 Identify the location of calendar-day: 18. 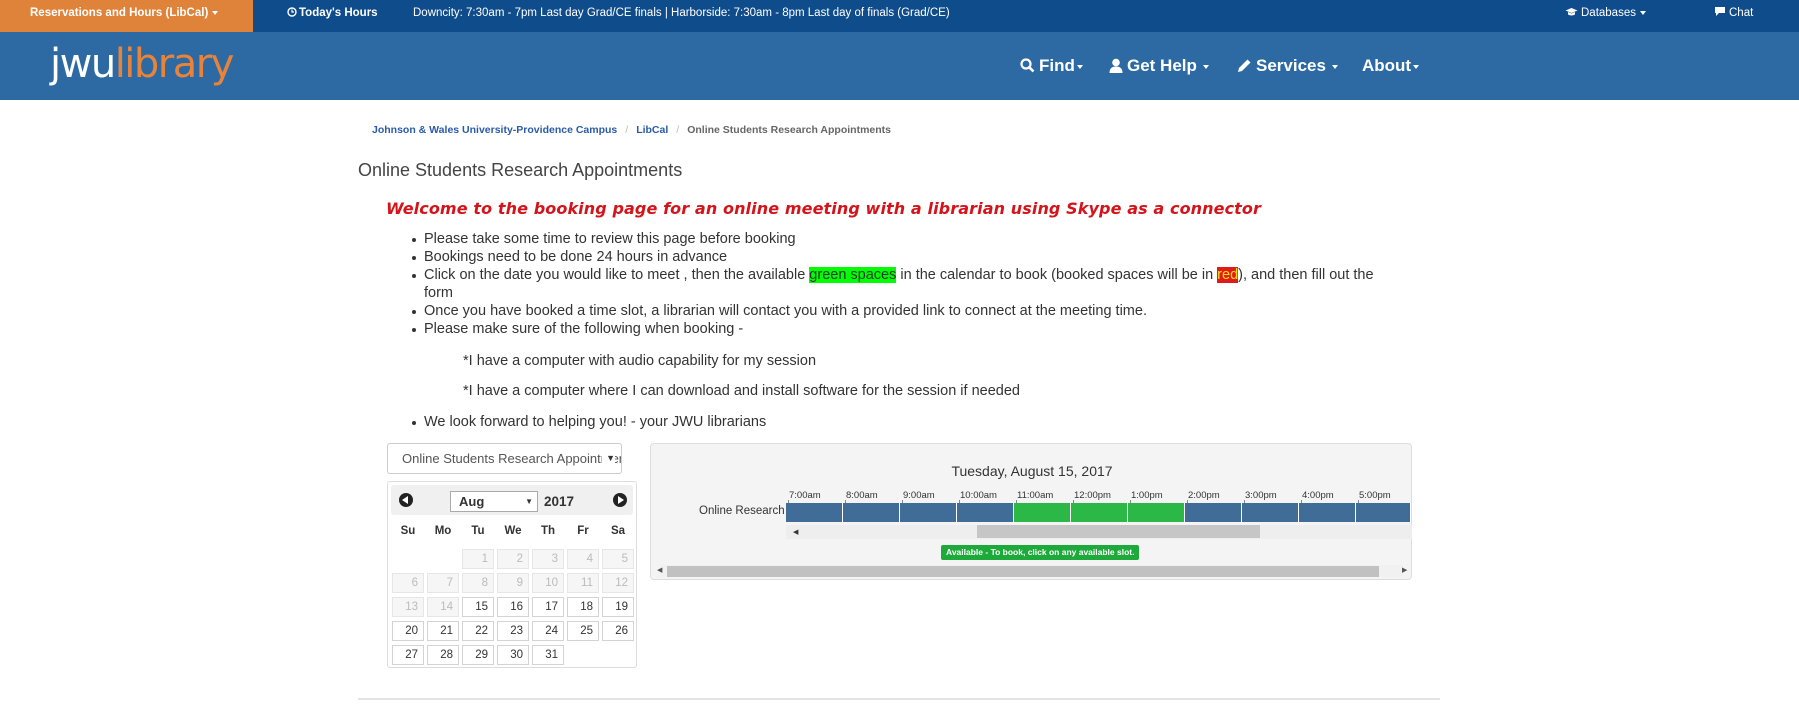
(583, 607).